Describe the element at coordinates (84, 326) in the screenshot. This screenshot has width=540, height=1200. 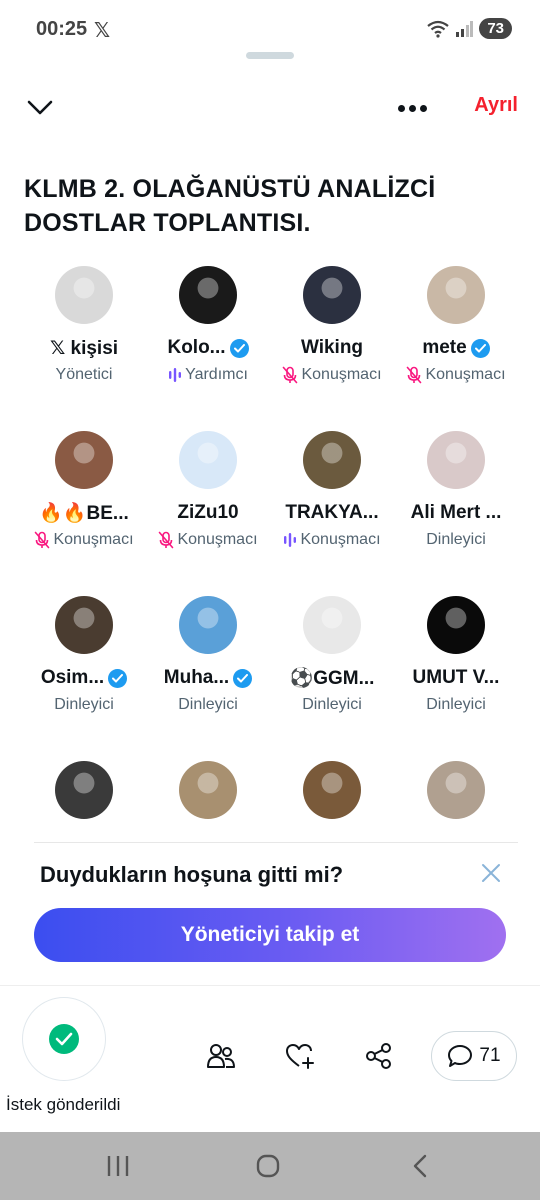
I see `participant-tile: 𝕏 kişisi Yönetici` at that location.